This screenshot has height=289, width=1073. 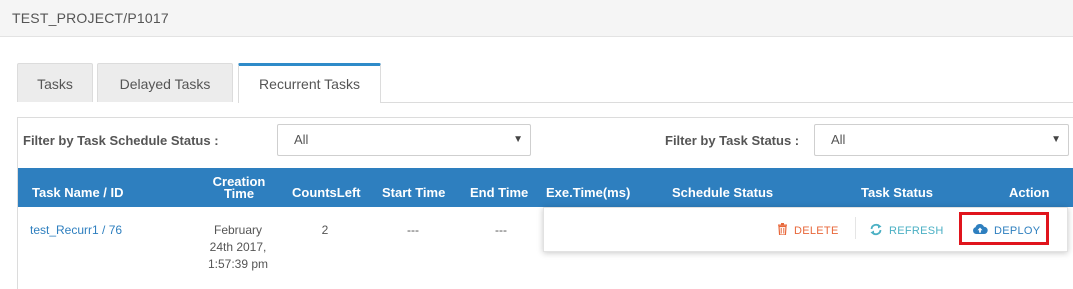 I want to click on refresh-label: REFRESH, so click(x=916, y=231).